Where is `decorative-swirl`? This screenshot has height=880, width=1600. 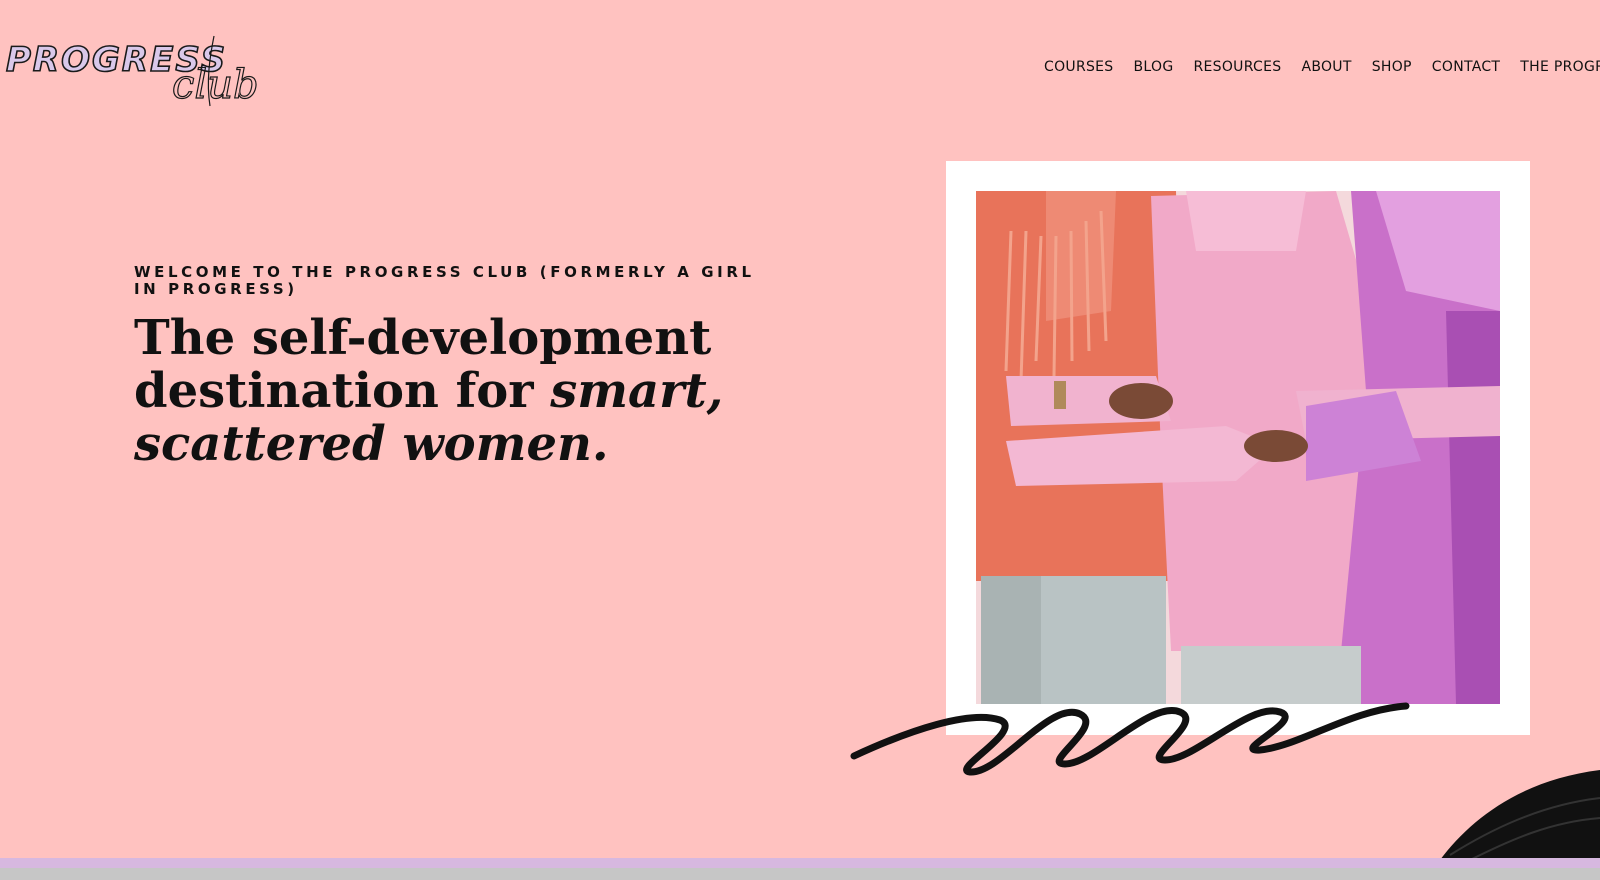 decorative-swirl is located at coordinates (1130, 739).